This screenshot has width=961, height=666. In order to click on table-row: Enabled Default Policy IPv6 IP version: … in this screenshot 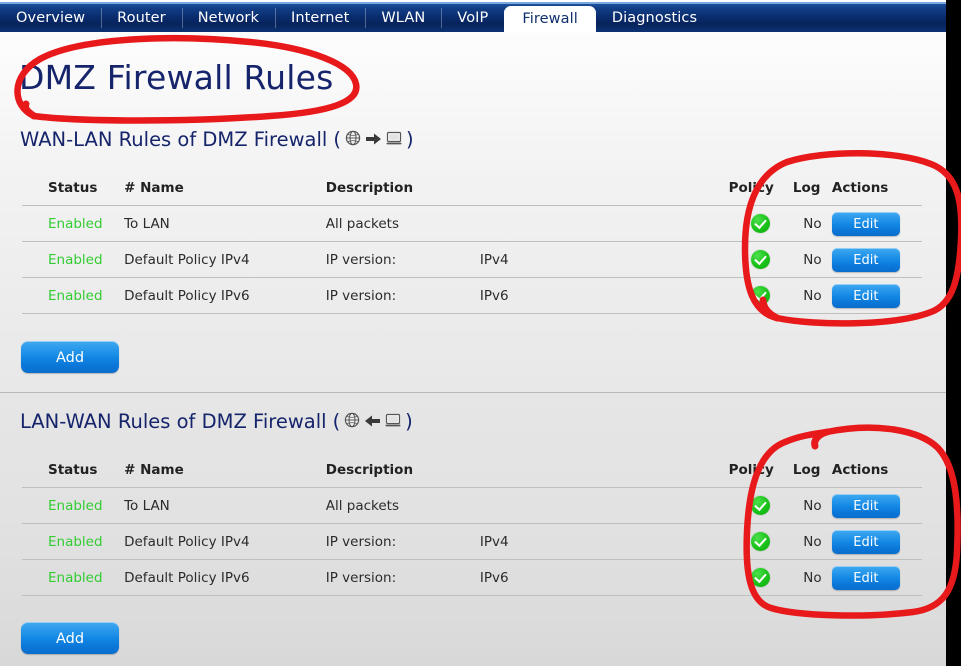, I will do `click(472, 295)`.